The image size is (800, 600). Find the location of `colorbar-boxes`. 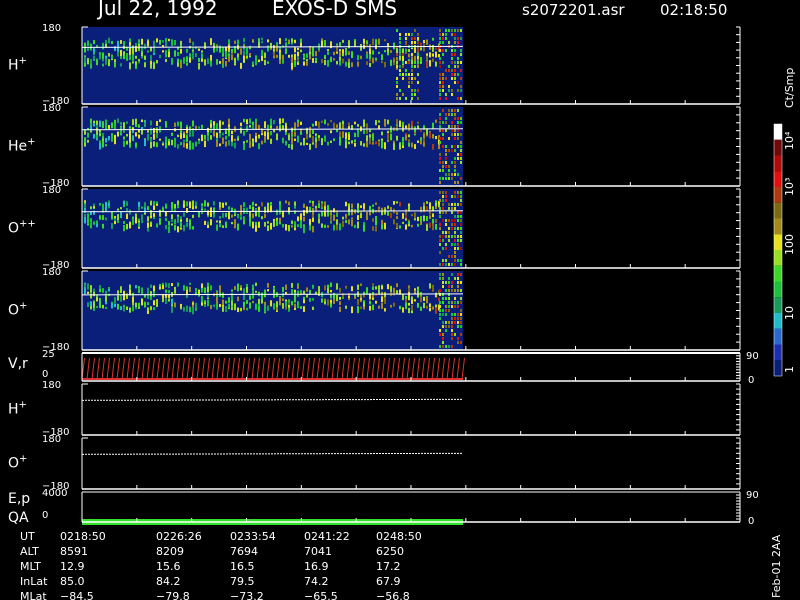

colorbar-boxes is located at coordinates (778, 250).